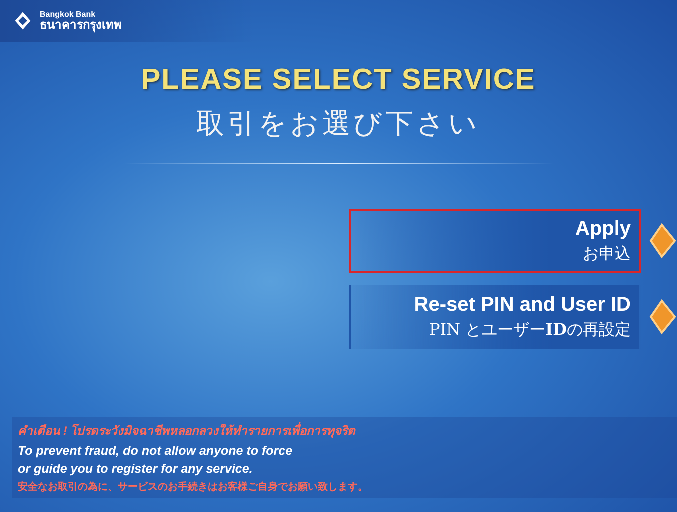 The height and width of the screenshot is (512, 677). Describe the element at coordinates (495, 317) in the screenshot. I see `service-button: Re-set PIN and User ID PIN とユーザーIDの再設定` at that location.